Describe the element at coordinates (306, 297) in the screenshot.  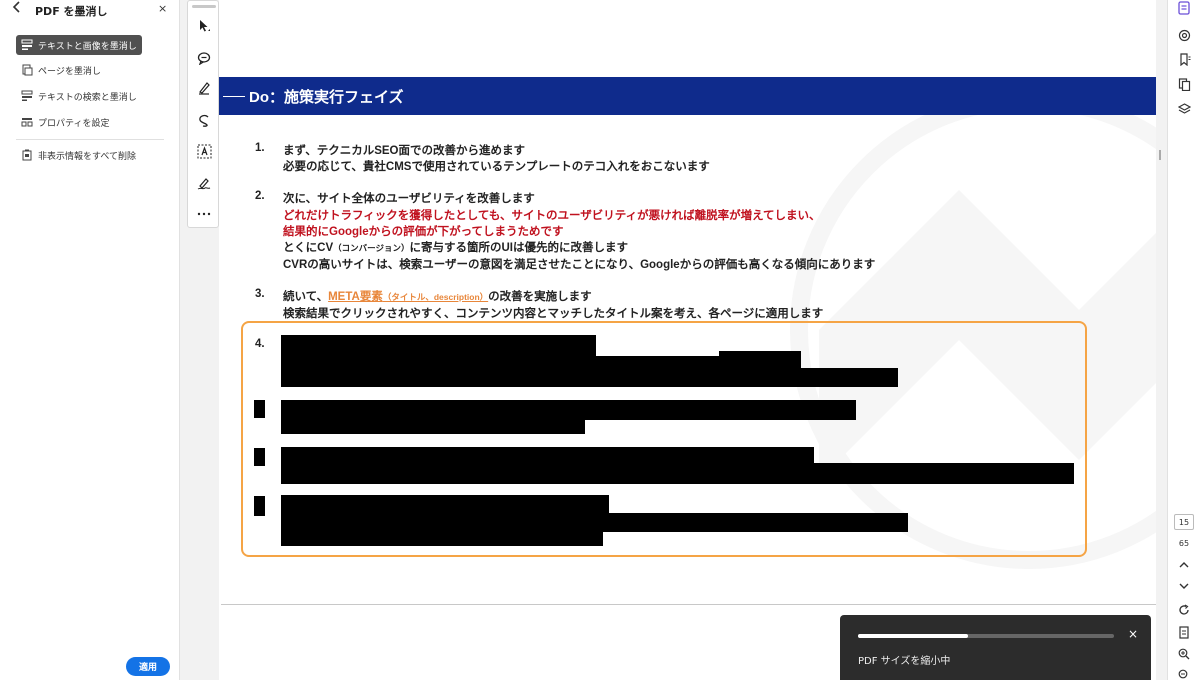
I see `text-segment: 続いて、` at that location.